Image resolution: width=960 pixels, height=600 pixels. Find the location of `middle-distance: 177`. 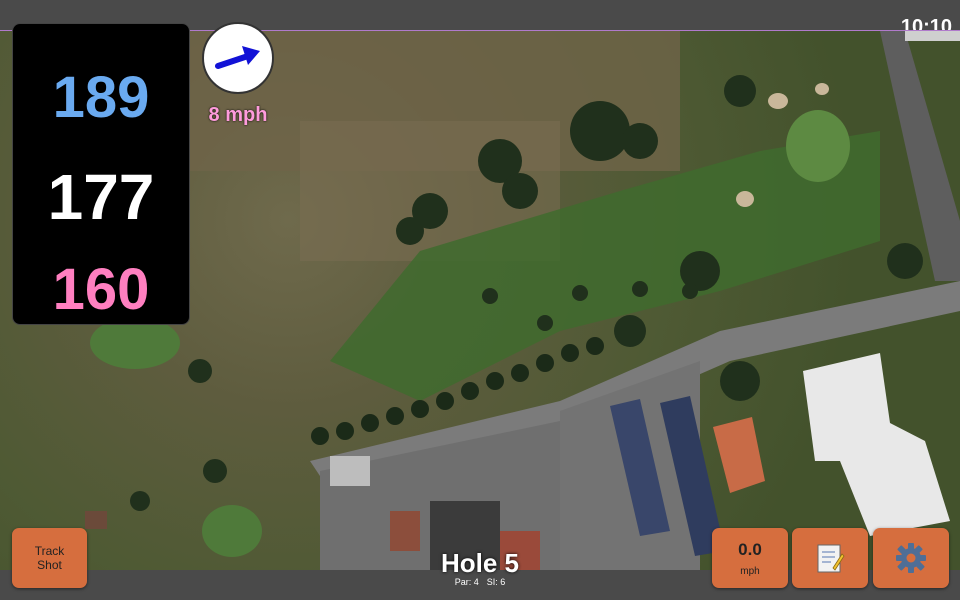

middle-distance: 177 is located at coordinates (101, 197).